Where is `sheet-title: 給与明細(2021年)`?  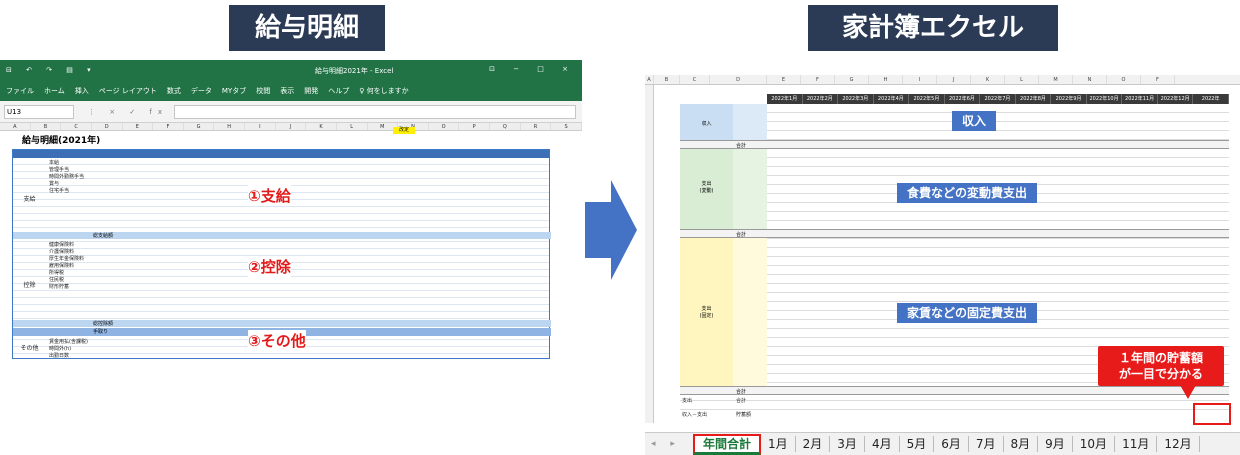
sheet-title: 給与明細(2021年) is located at coordinates (61, 141).